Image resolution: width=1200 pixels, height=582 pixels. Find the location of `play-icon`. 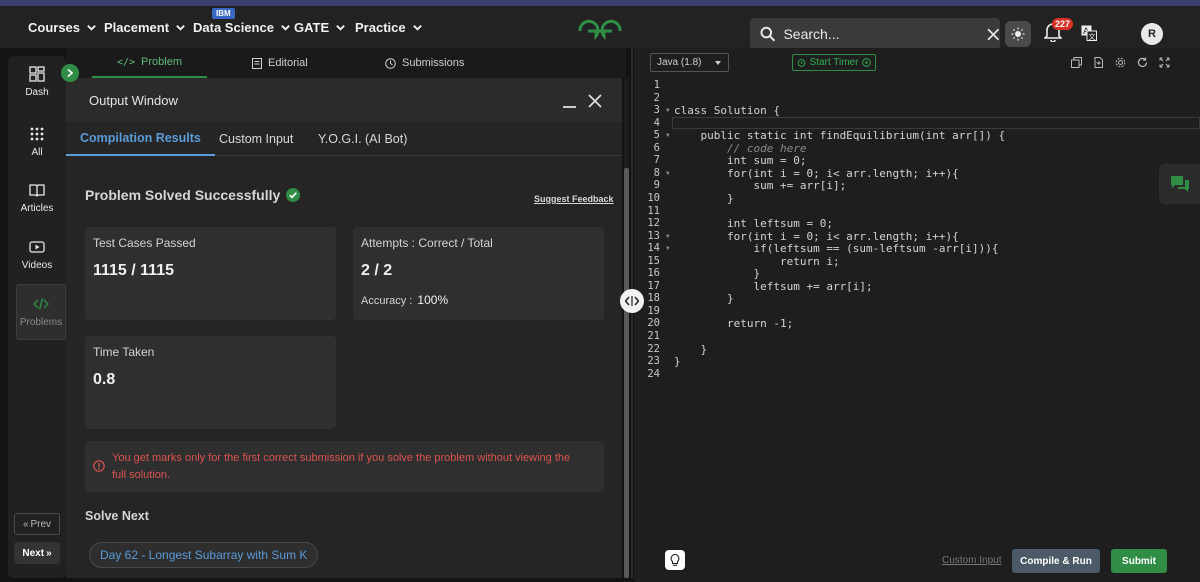

play-icon is located at coordinates (867, 62).